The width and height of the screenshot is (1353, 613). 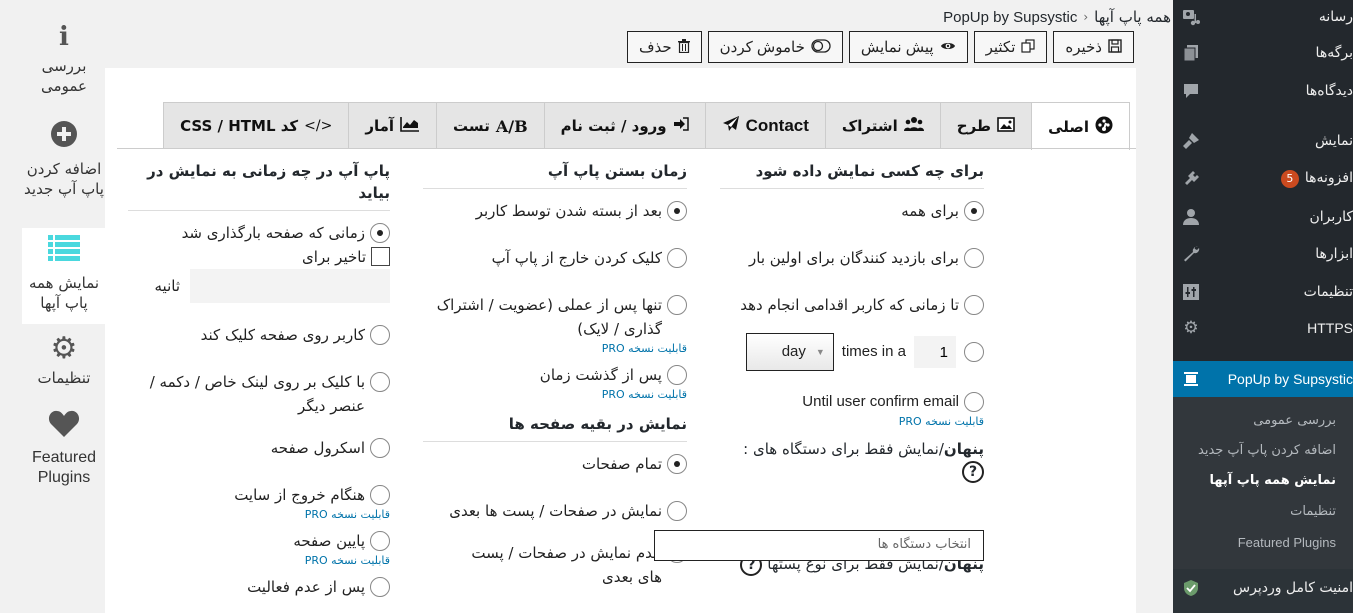 What do you see at coordinates (908, 47) in the screenshot?
I see `preview-button: پیش نمایش` at bounding box center [908, 47].